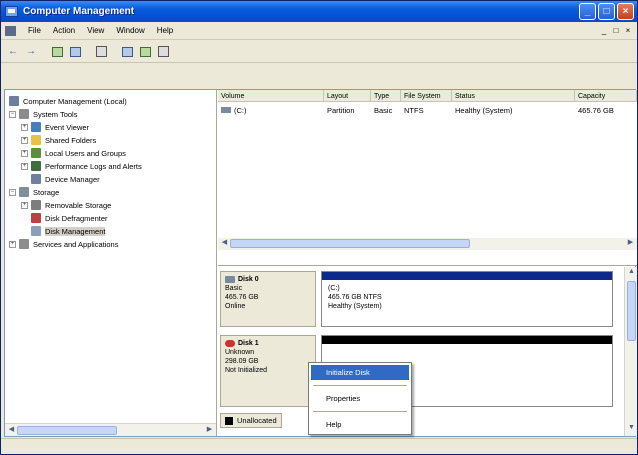 This screenshot has width=638, height=455. Describe the element at coordinates (616, 30) in the screenshot. I see `mdi-restore-button: □` at that location.